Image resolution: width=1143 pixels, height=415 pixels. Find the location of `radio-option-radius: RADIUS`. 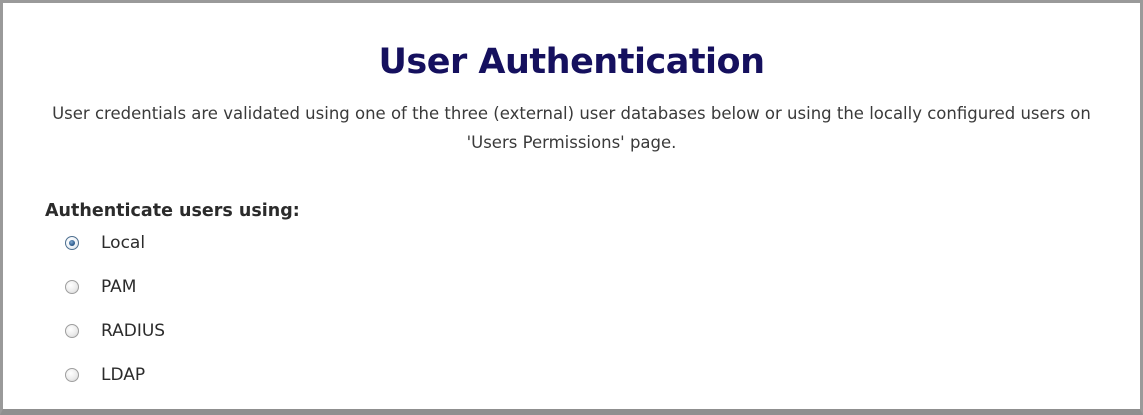

radio-option-radius: RADIUS is located at coordinates (115, 331).